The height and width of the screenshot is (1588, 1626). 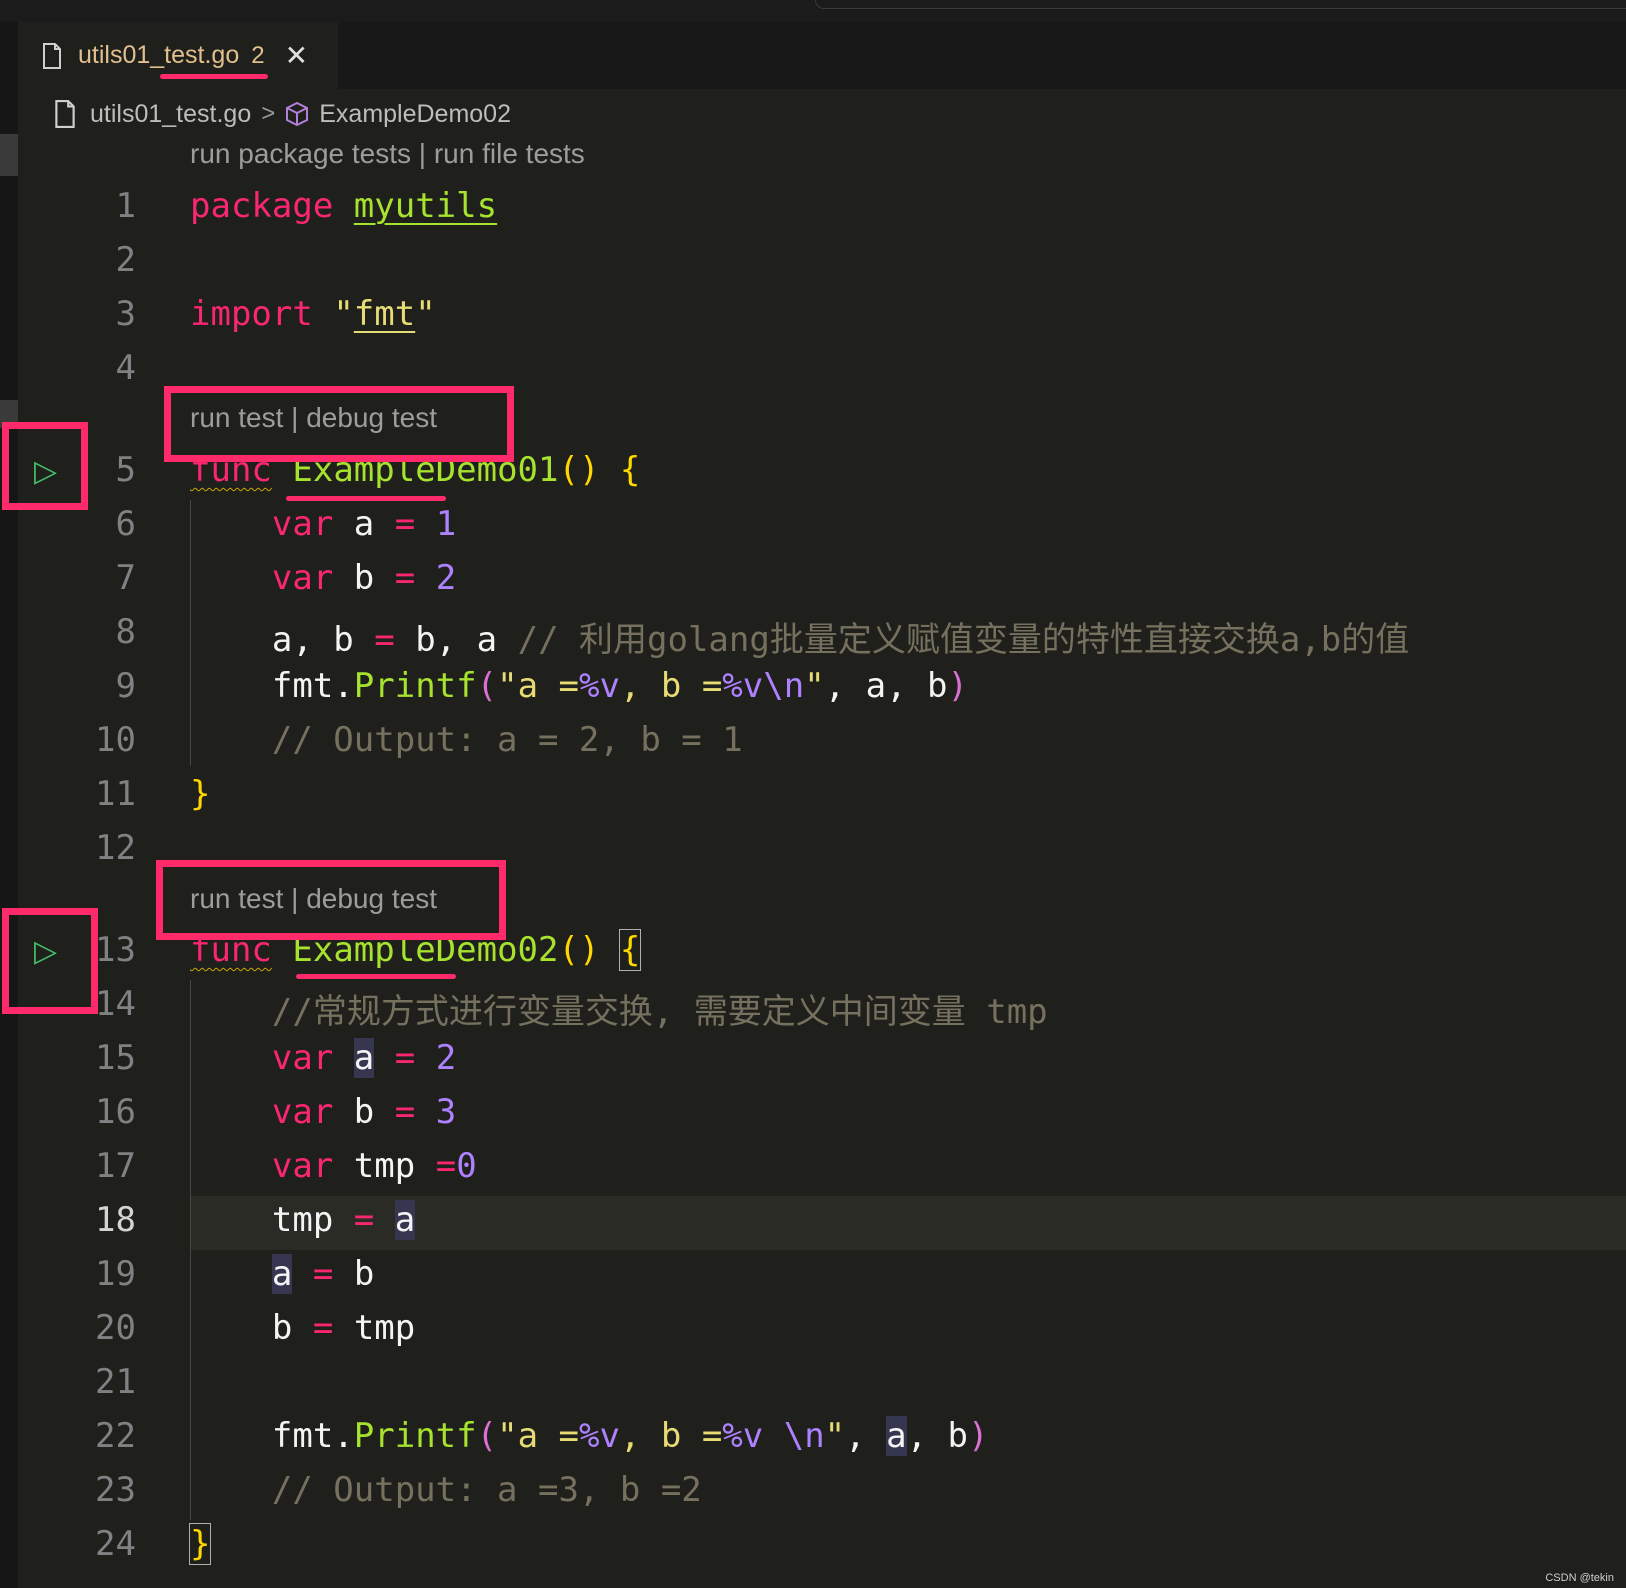 I want to click on breadcrumb: utils01_test.go > ExampleDemo02, so click(x=282, y=114).